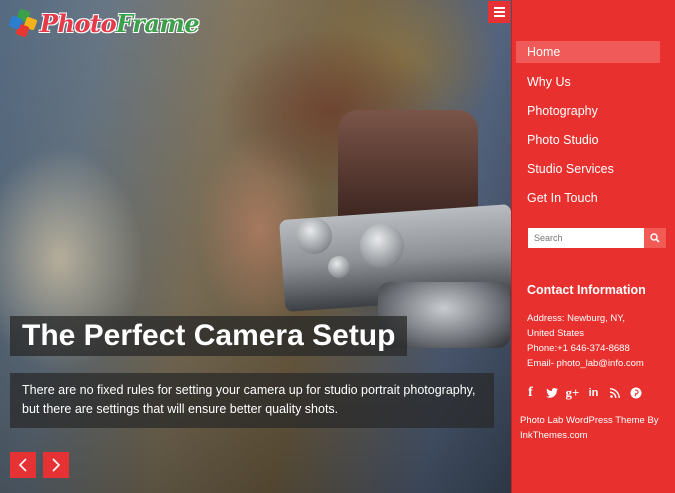 The height and width of the screenshot is (493, 675). Describe the element at coordinates (78, 23) in the screenshot. I see `logo-text-photo: Photo` at that location.